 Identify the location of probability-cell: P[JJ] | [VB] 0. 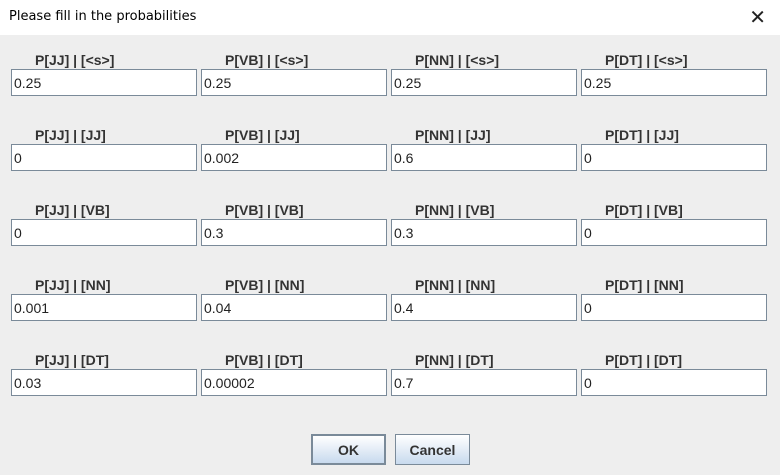
(104, 224).